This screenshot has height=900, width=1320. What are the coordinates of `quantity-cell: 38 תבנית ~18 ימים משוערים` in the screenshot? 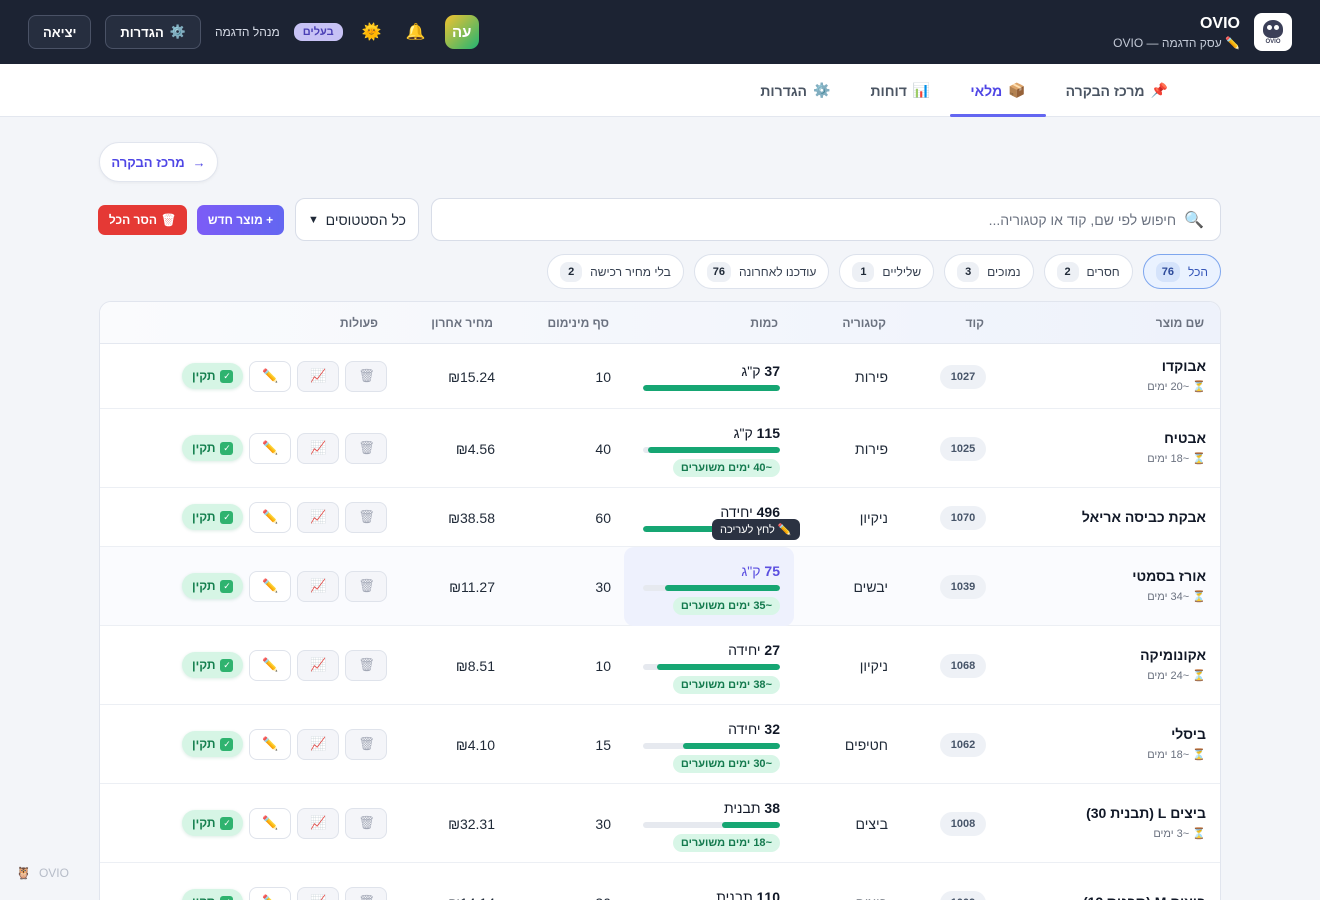 It's located at (710, 826).